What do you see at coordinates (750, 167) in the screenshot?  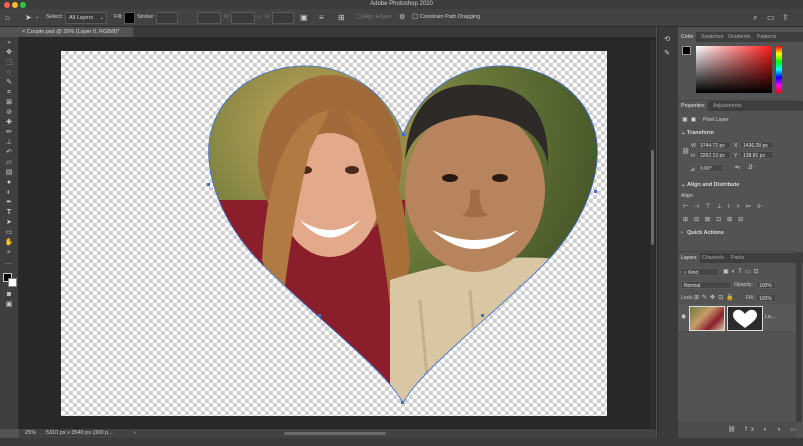 I see `flip-vertical-icon: ⇵` at bounding box center [750, 167].